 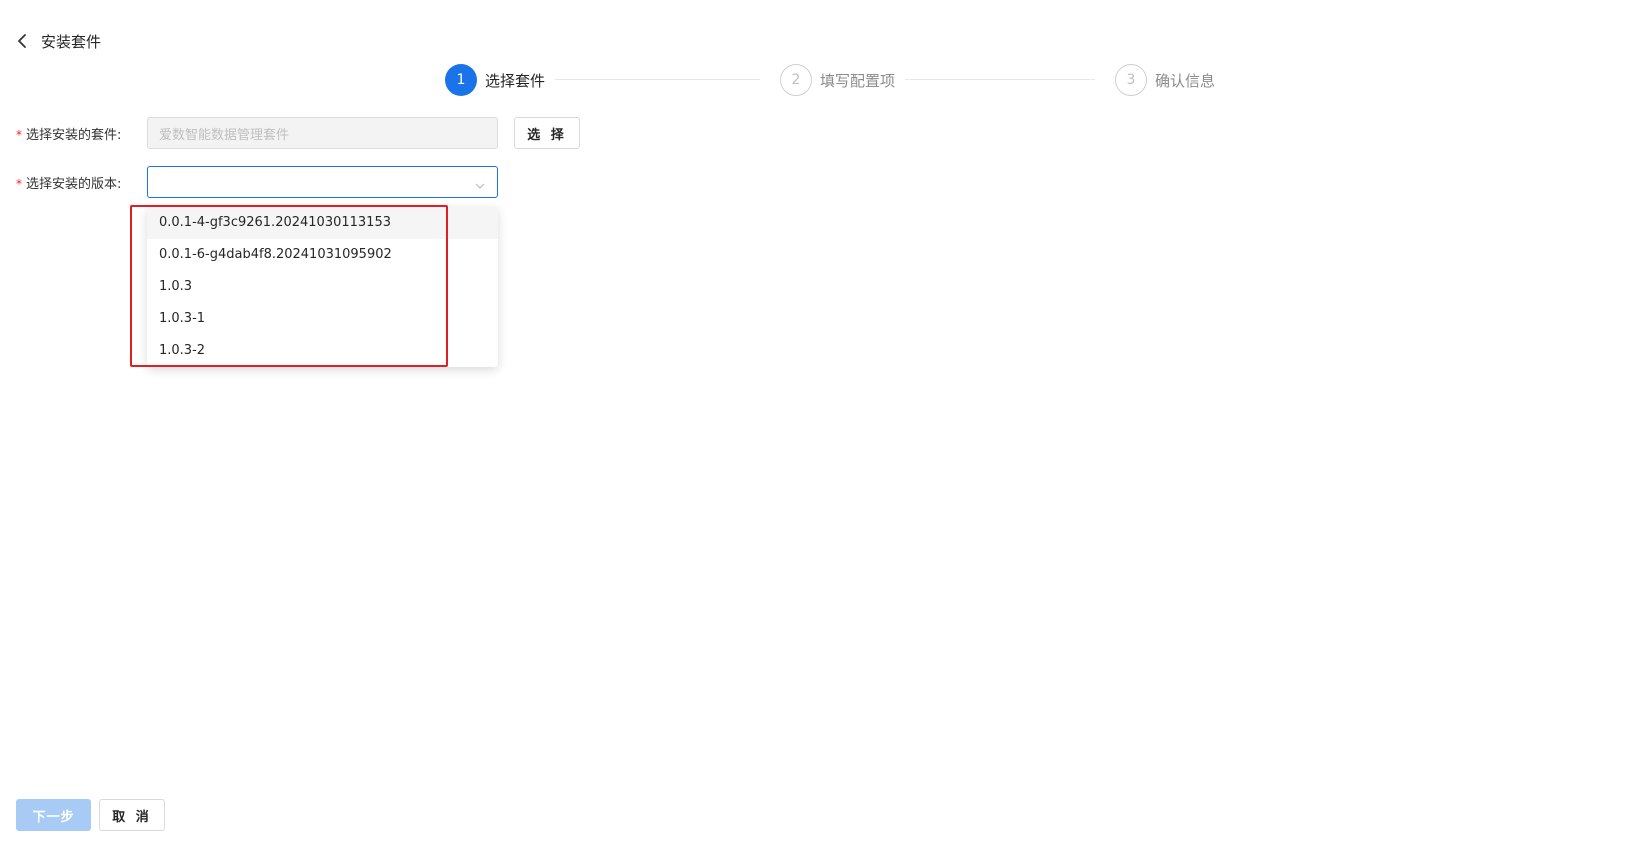 What do you see at coordinates (322, 133) in the screenshot?
I see `suite-input: 爱数智能数据管理套件` at bounding box center [322, 133].